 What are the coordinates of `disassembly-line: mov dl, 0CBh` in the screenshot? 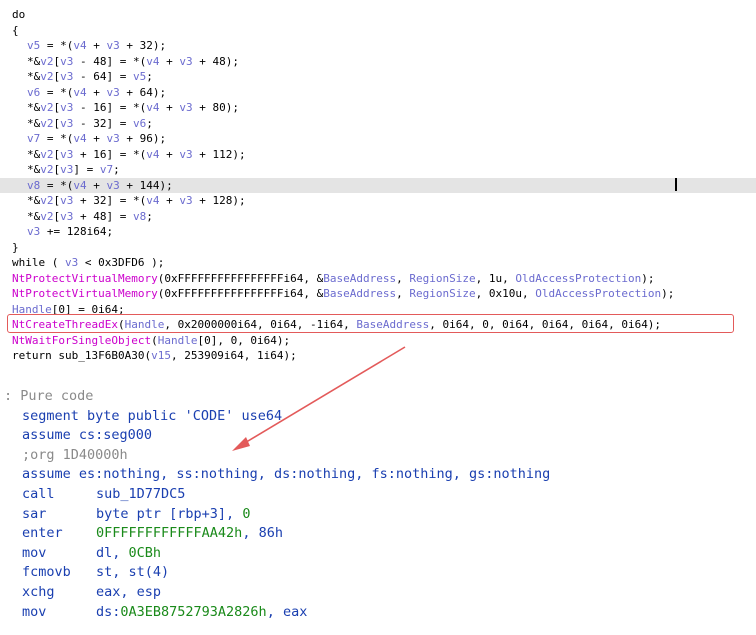 It's located at (91, 553).